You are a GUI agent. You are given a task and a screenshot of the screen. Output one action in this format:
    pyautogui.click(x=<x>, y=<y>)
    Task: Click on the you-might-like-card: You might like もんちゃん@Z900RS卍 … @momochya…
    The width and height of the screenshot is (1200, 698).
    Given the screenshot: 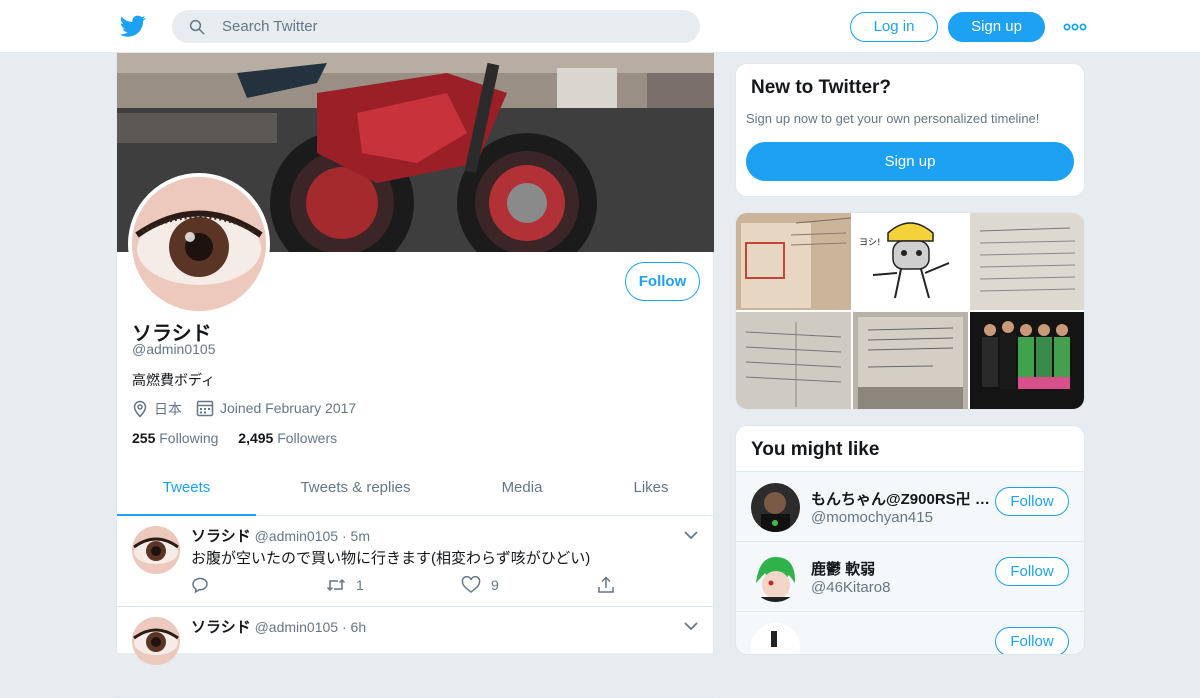 What is the action you would take?
    pyautogui.click(x=910, y=540)
    